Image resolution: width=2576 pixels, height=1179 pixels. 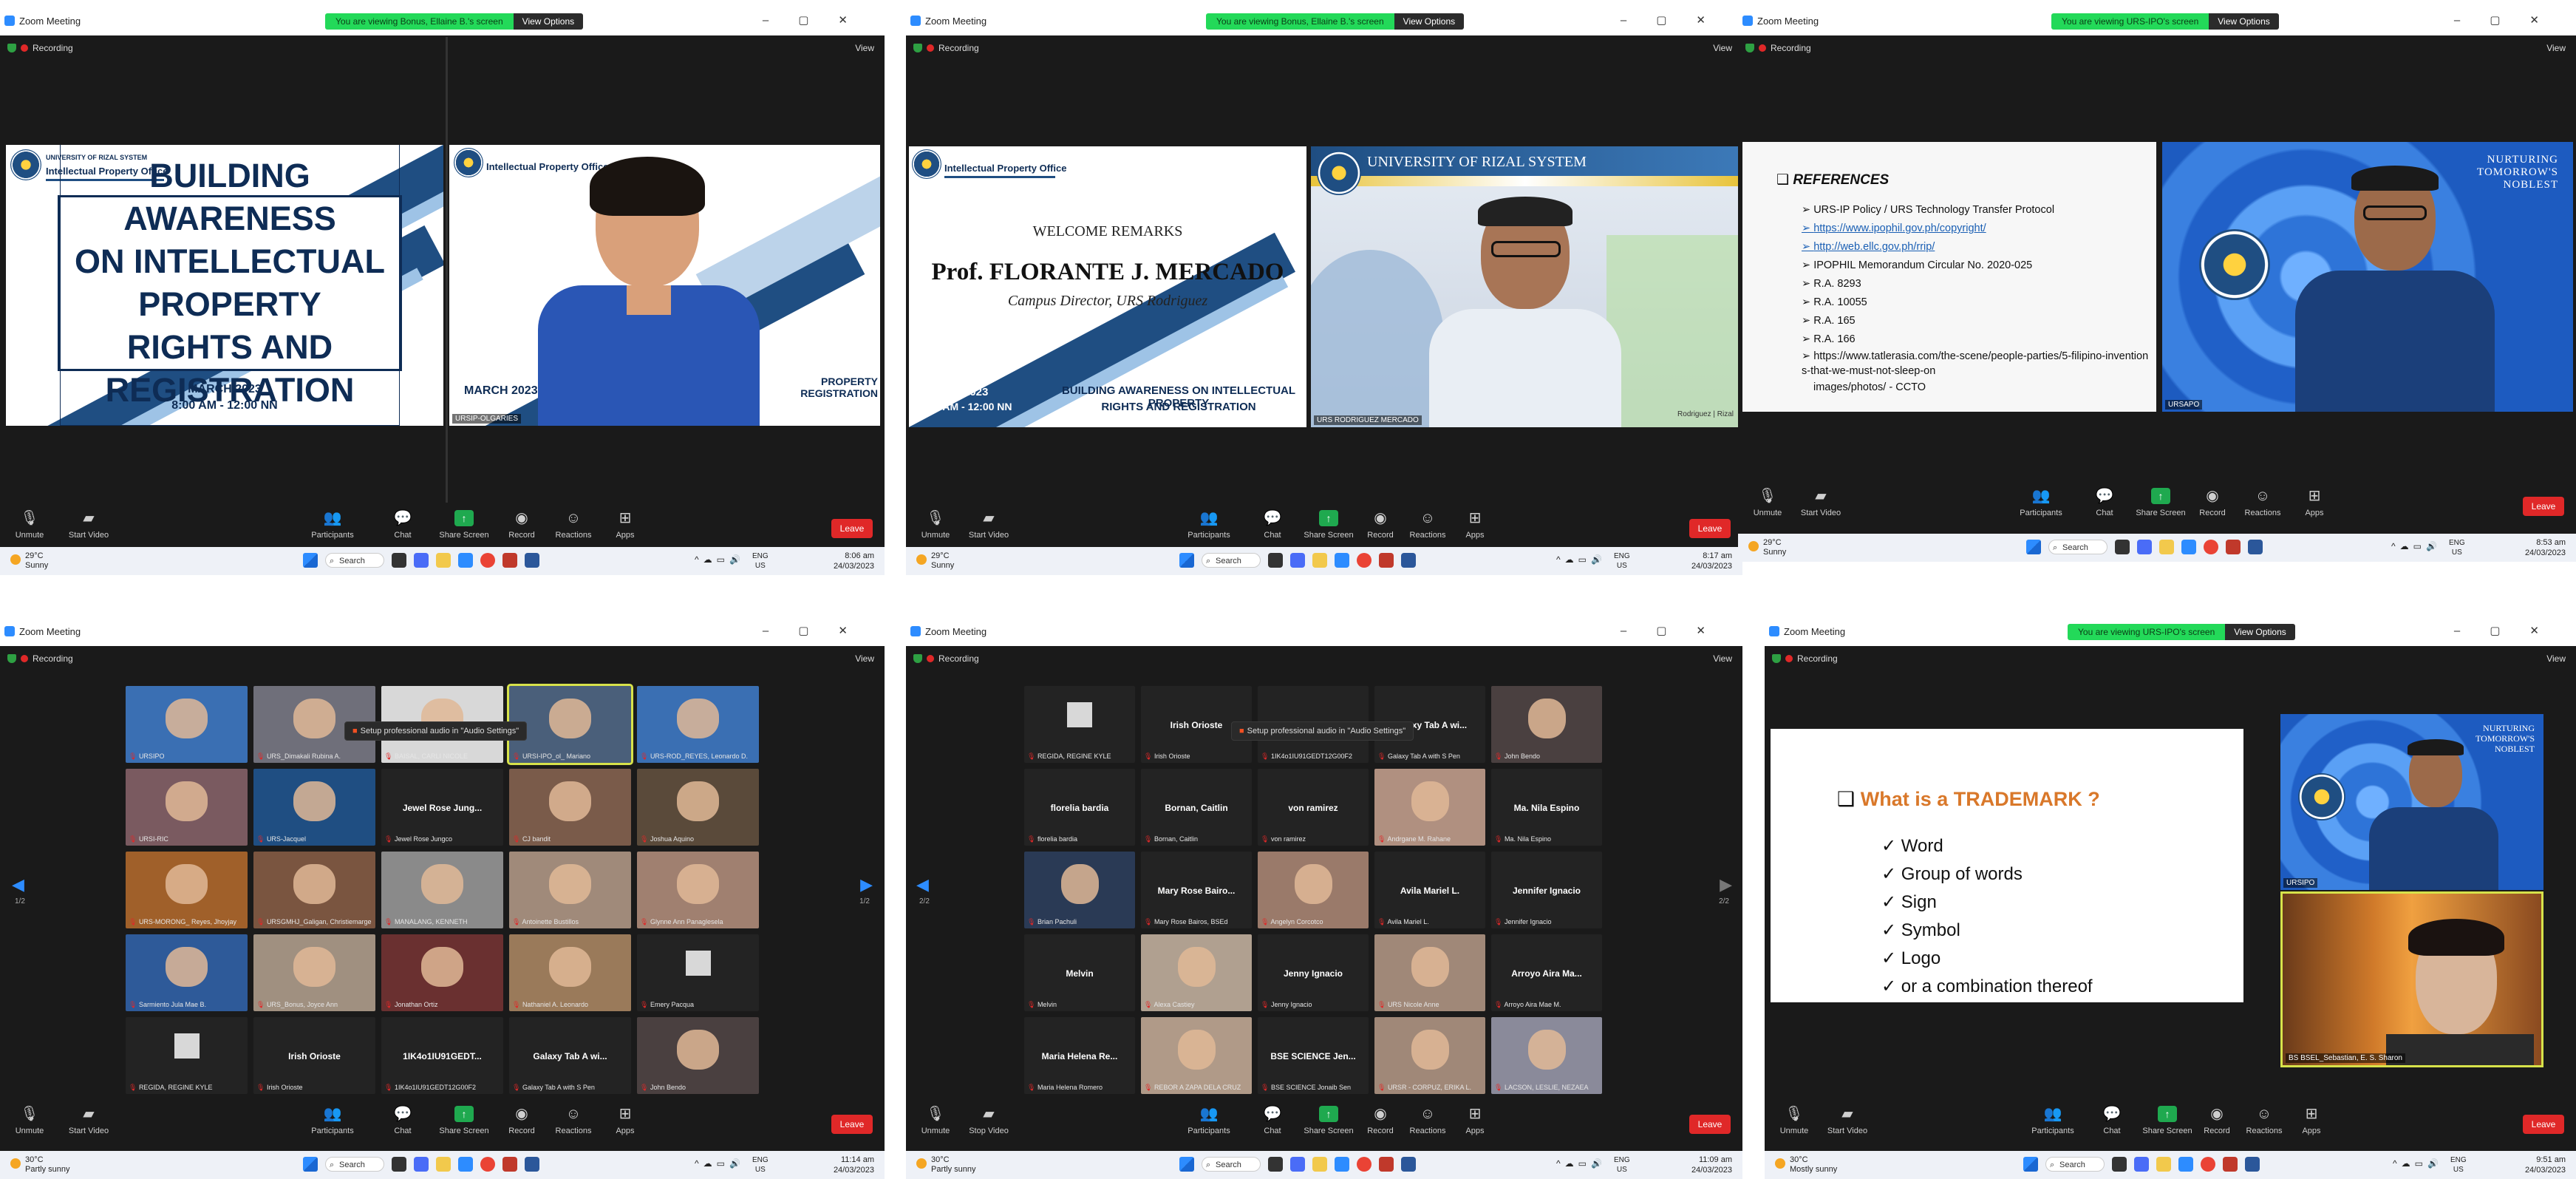 I want to click on participant-tile: Avila Mariel L. 🎙 Avila Mariel L., so click(x=1429, y=890).